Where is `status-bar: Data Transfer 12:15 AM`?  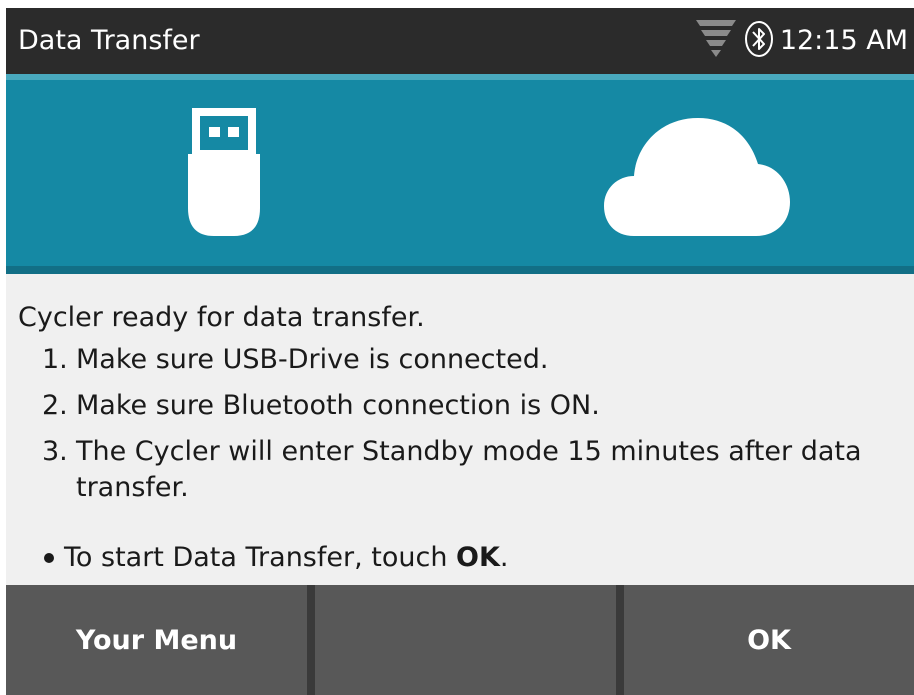
status-bar: Data Transfer 12:15 AM is located at coordinates (460, 41).